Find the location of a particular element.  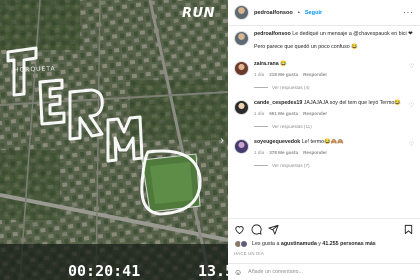

view-replies-button: Ver respuestas (7) is located at coordinates (334, 165).